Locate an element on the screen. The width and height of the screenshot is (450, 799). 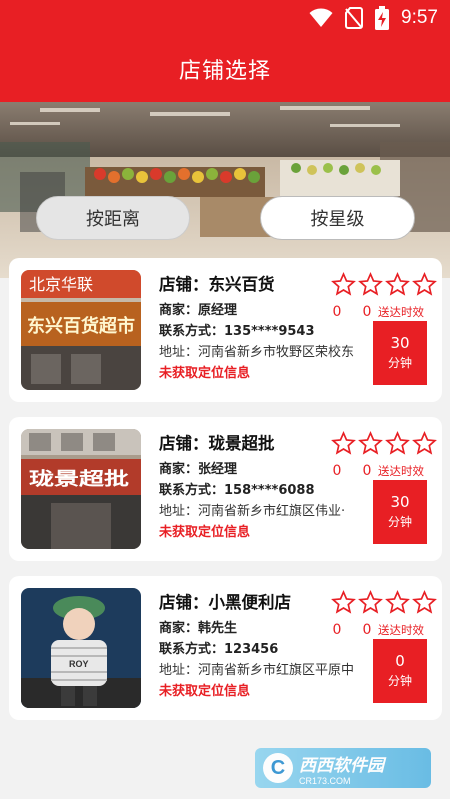
title-bar: 店铺选择 is located at coordinates (225, 69).